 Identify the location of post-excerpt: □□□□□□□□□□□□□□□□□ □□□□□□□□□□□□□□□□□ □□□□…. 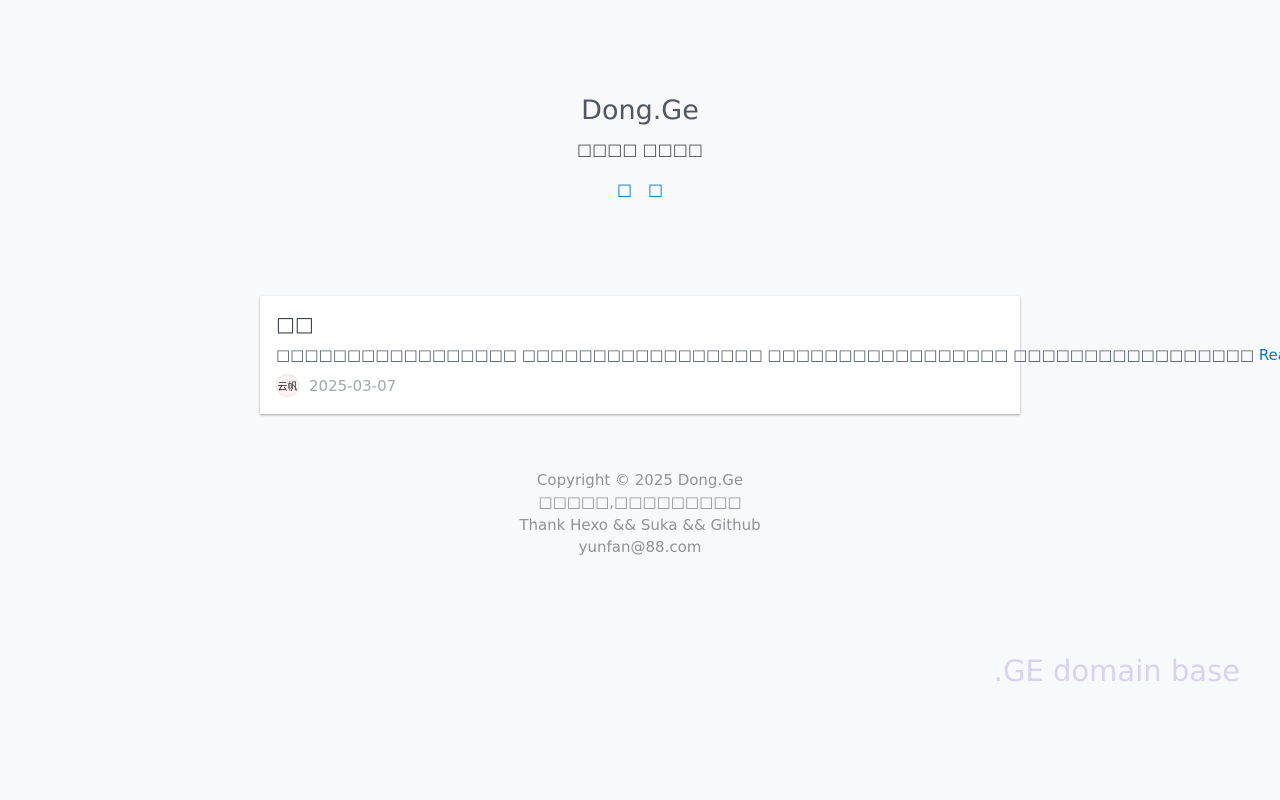
(778, 355).